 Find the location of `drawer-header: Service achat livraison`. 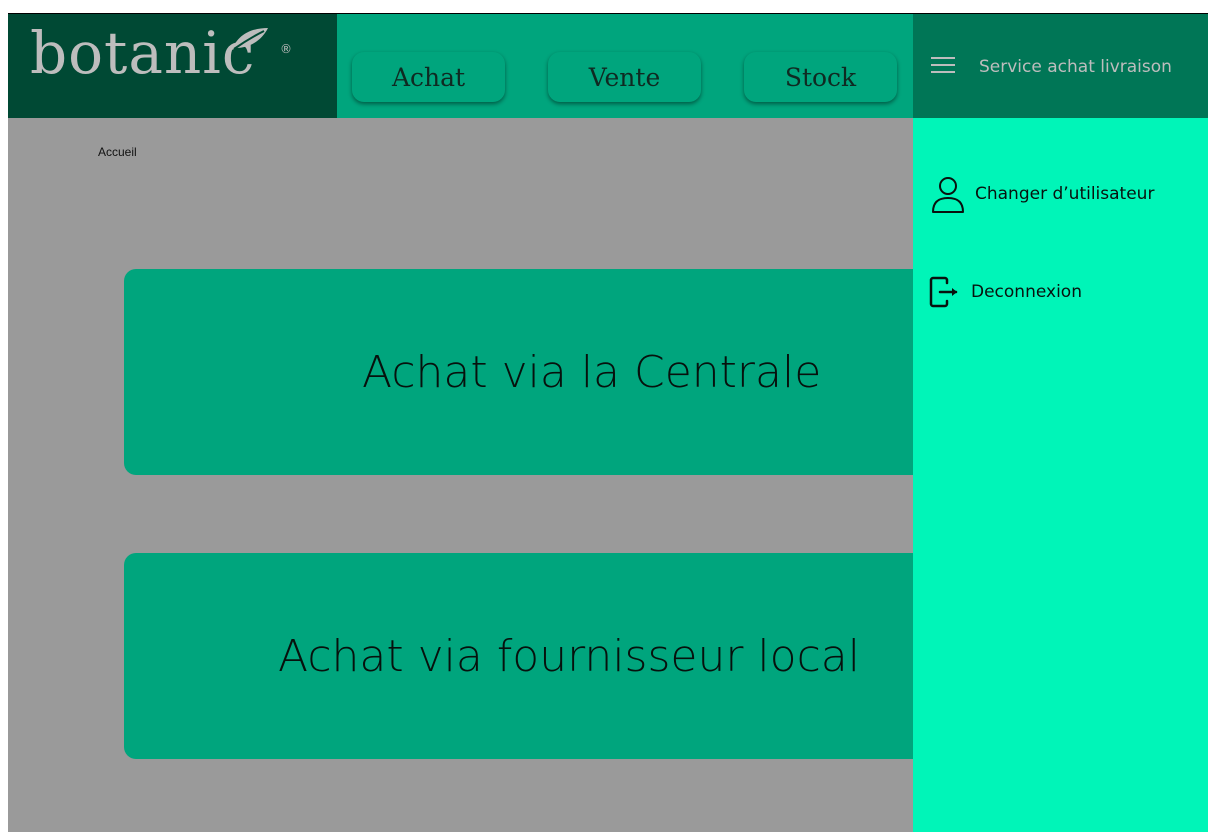

drawer-header: Service achat livraison is located at coordinates (1060, 66).